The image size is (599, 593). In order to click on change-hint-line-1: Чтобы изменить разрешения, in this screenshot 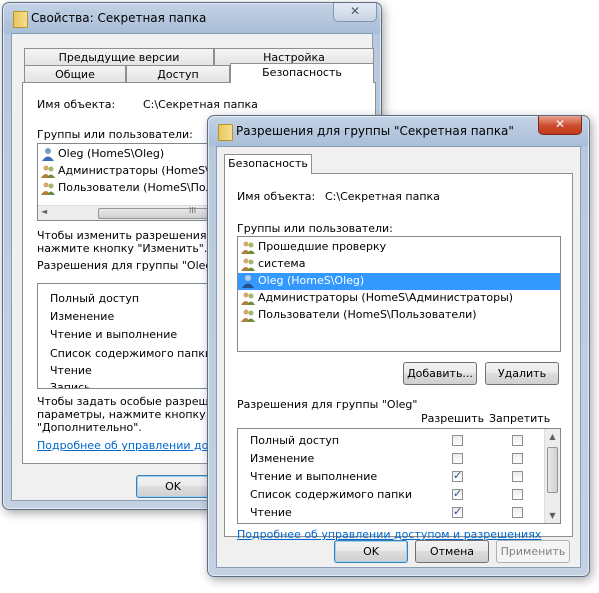, I will do `click(124, 235)`.